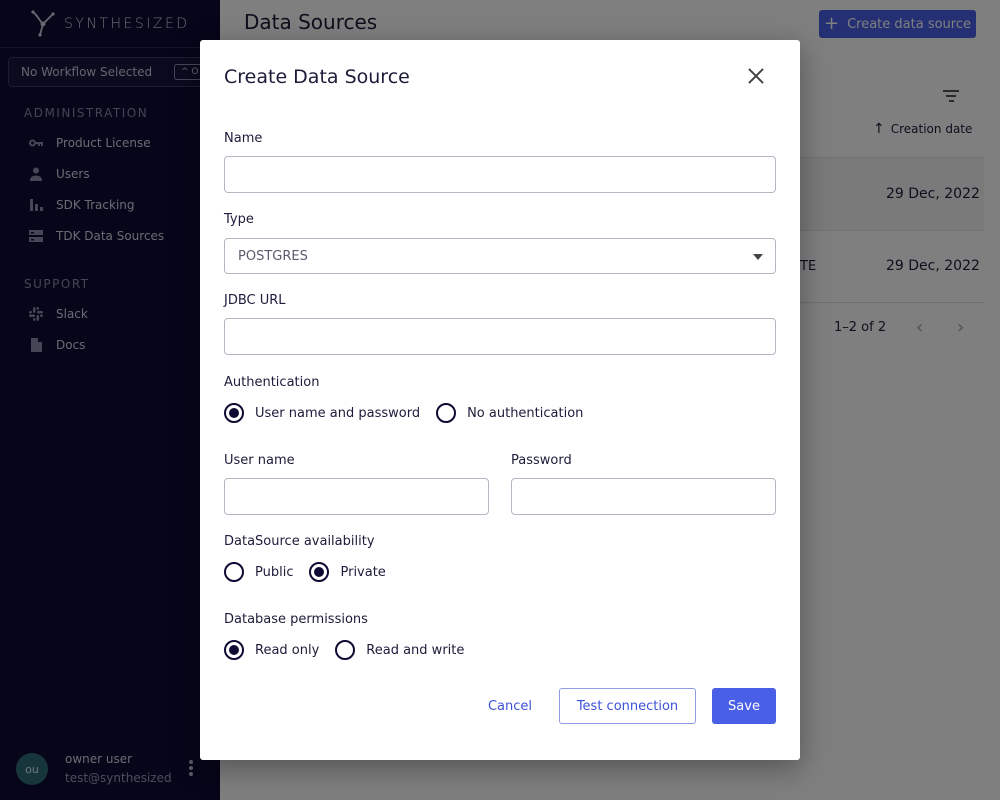 The image size is (1000, 800). I want to click on availability-option-private: Private, so click(347, 572).